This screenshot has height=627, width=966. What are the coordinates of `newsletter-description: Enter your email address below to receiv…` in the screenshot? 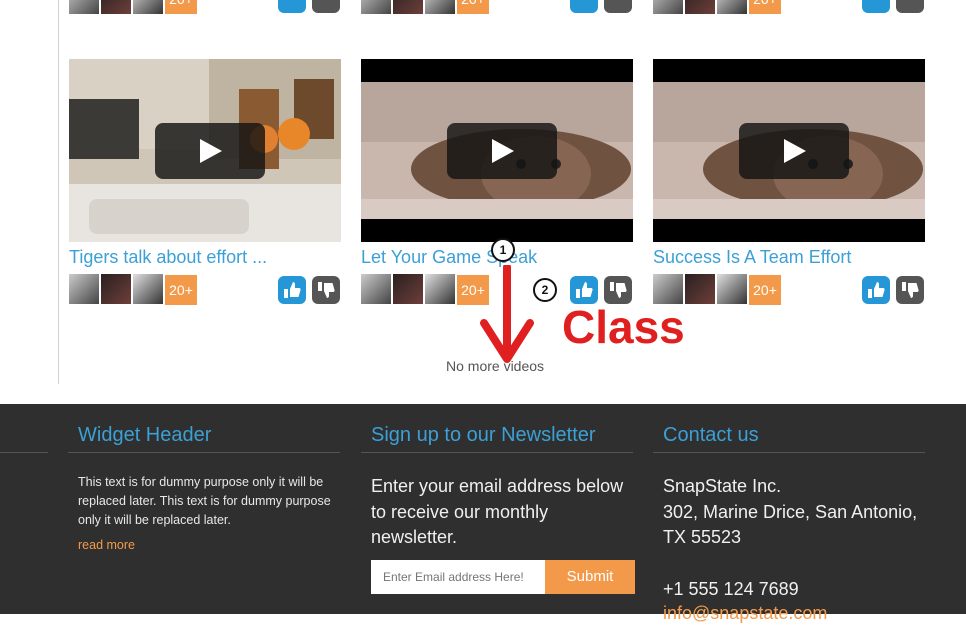 It's located at (497, 511).